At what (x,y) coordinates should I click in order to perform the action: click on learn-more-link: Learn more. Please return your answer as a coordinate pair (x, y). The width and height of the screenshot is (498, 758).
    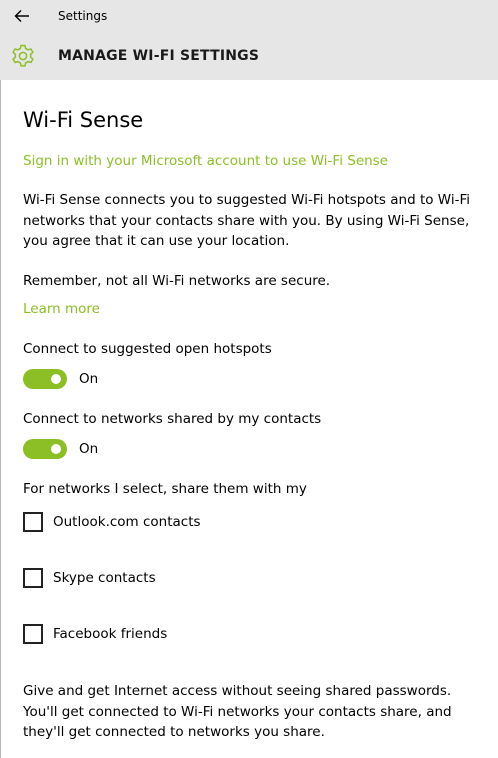
    Looking at the image, I should click on (61, 309).